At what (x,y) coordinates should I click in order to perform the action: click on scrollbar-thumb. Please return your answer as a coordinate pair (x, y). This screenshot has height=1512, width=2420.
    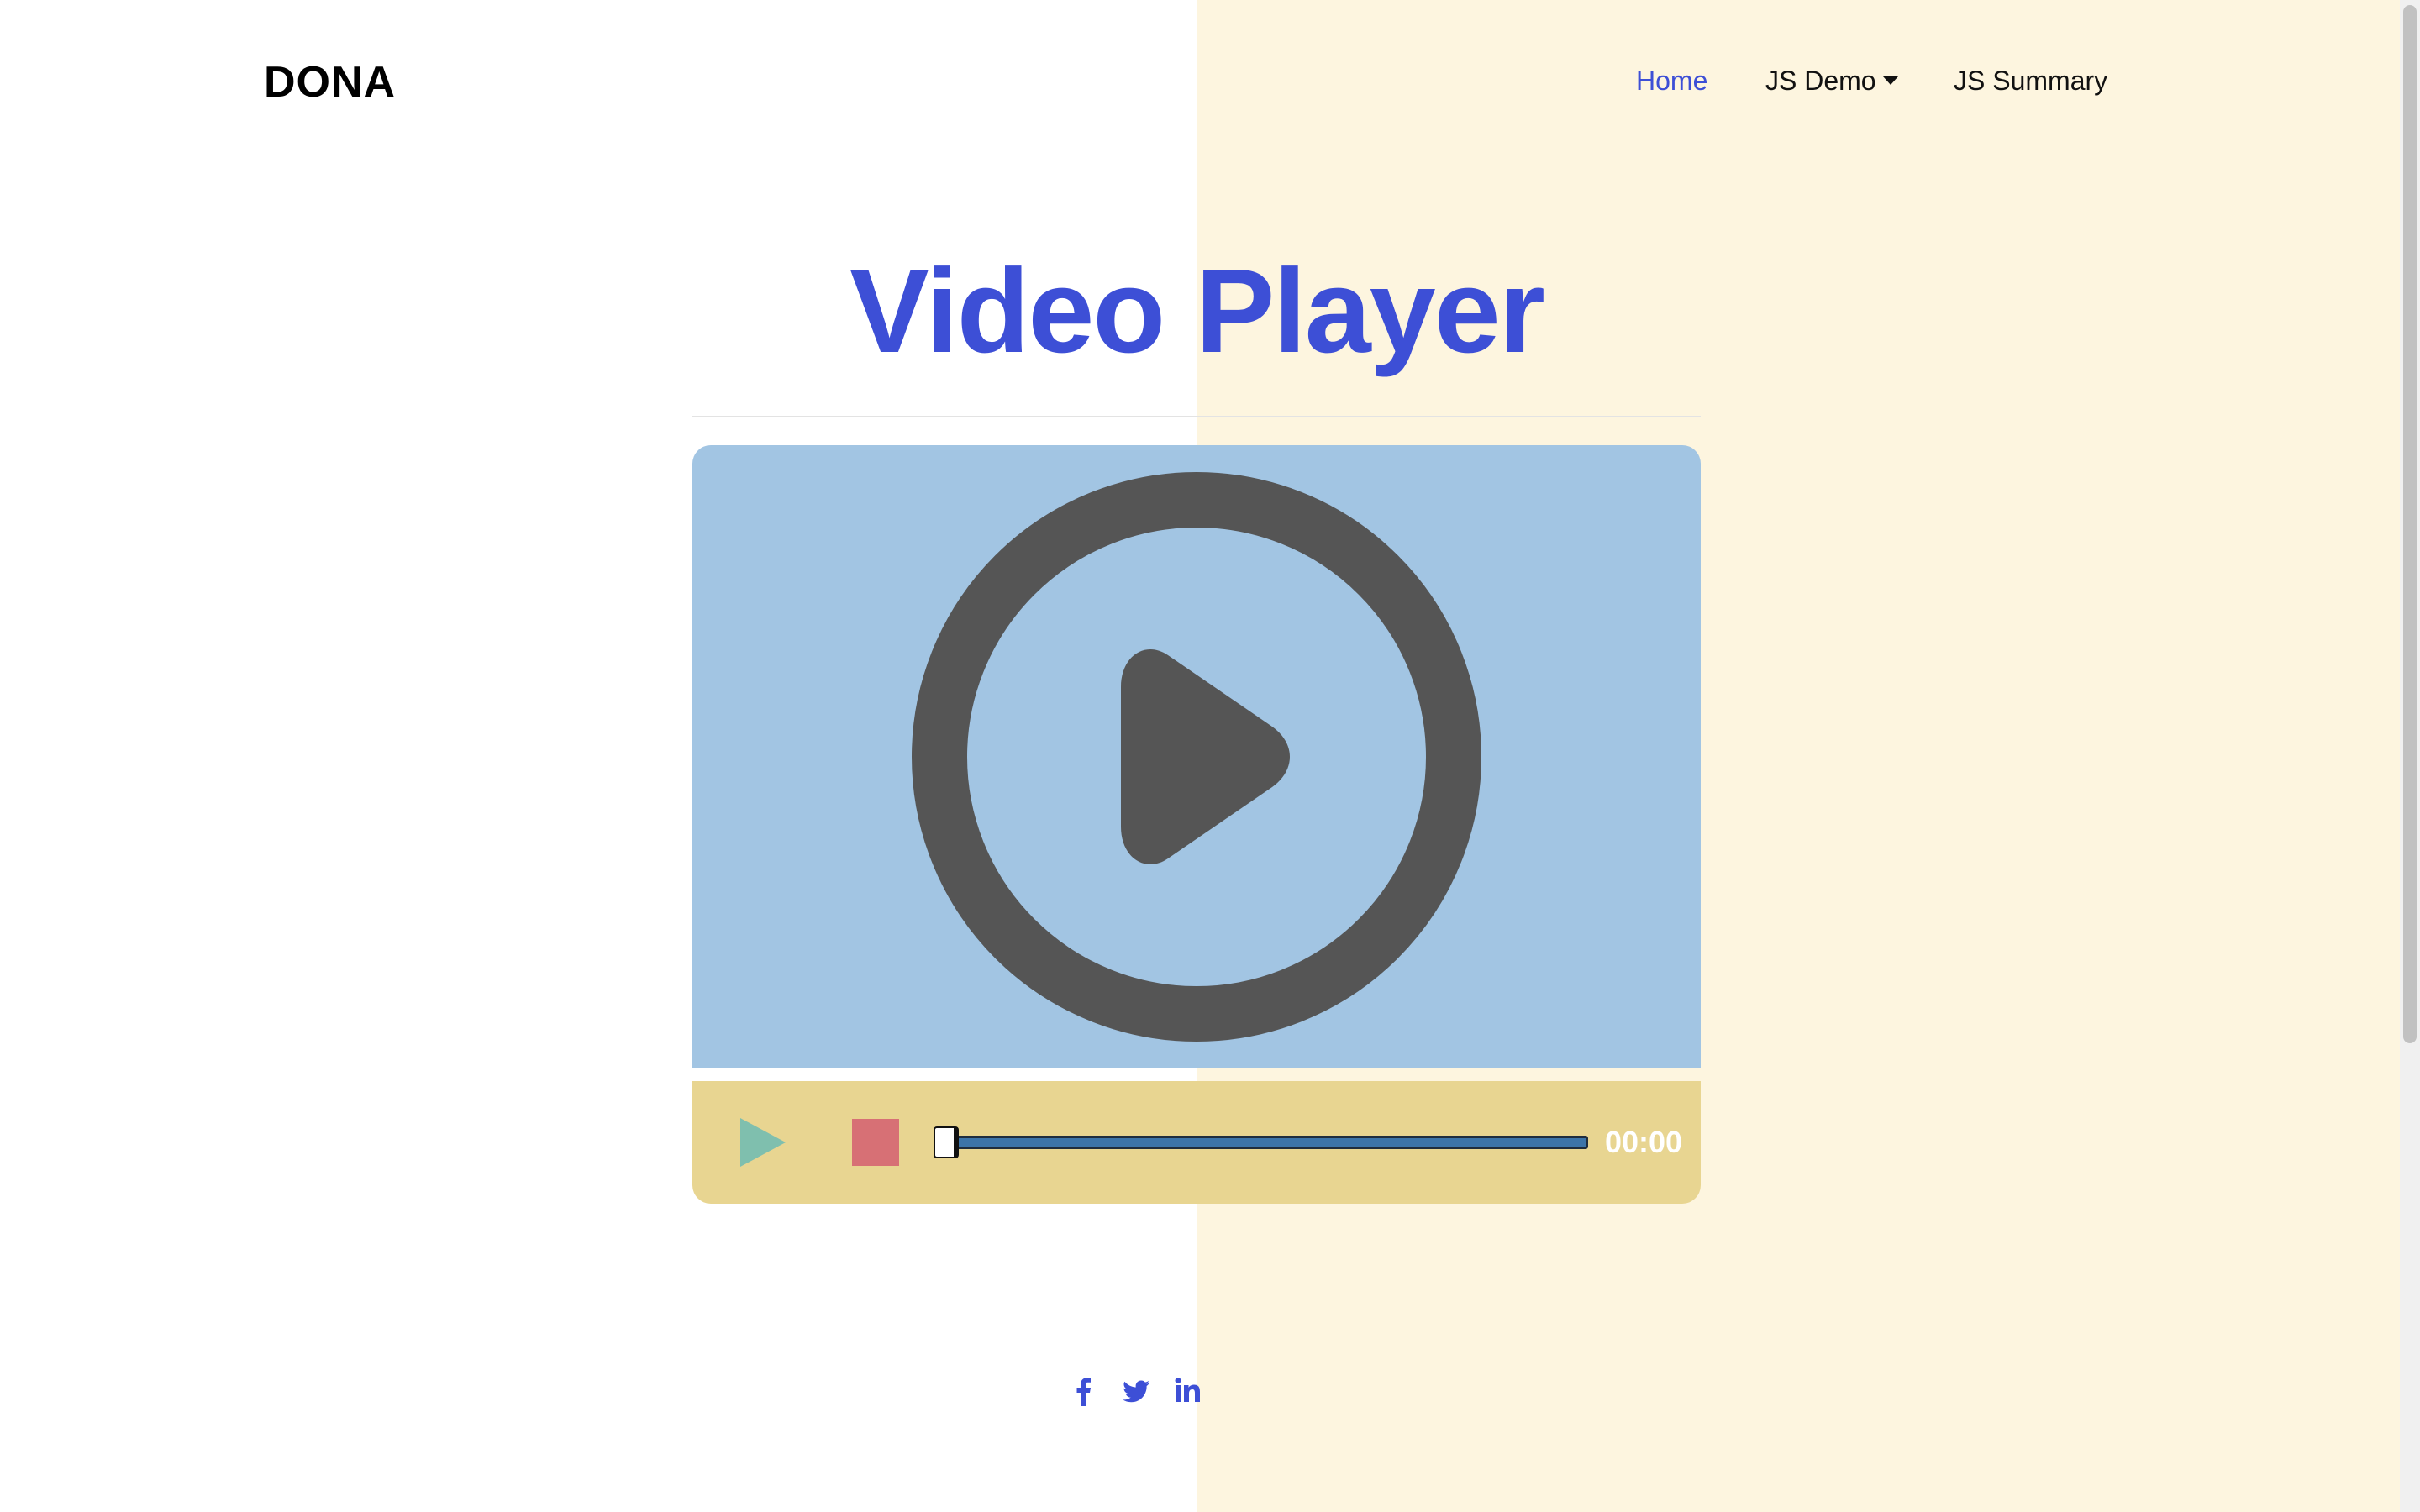
    Looking at the image, I should click on (2410, 524).